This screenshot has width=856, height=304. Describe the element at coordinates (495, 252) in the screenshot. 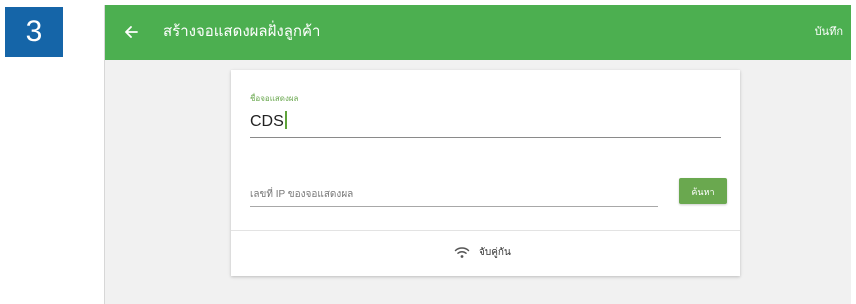

I see `pair-label: จับคู่กัน` at that location.